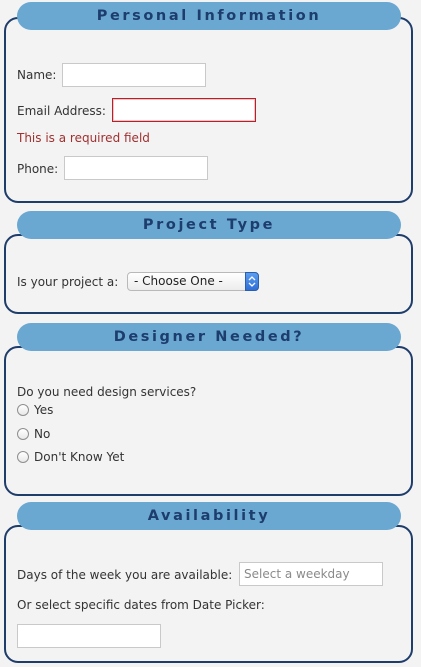 The image size is (421, 667). Describe the element at coordinates (125, 575) in the screenshot. I see `weekday-label: Days of the week you are available:` at that location.